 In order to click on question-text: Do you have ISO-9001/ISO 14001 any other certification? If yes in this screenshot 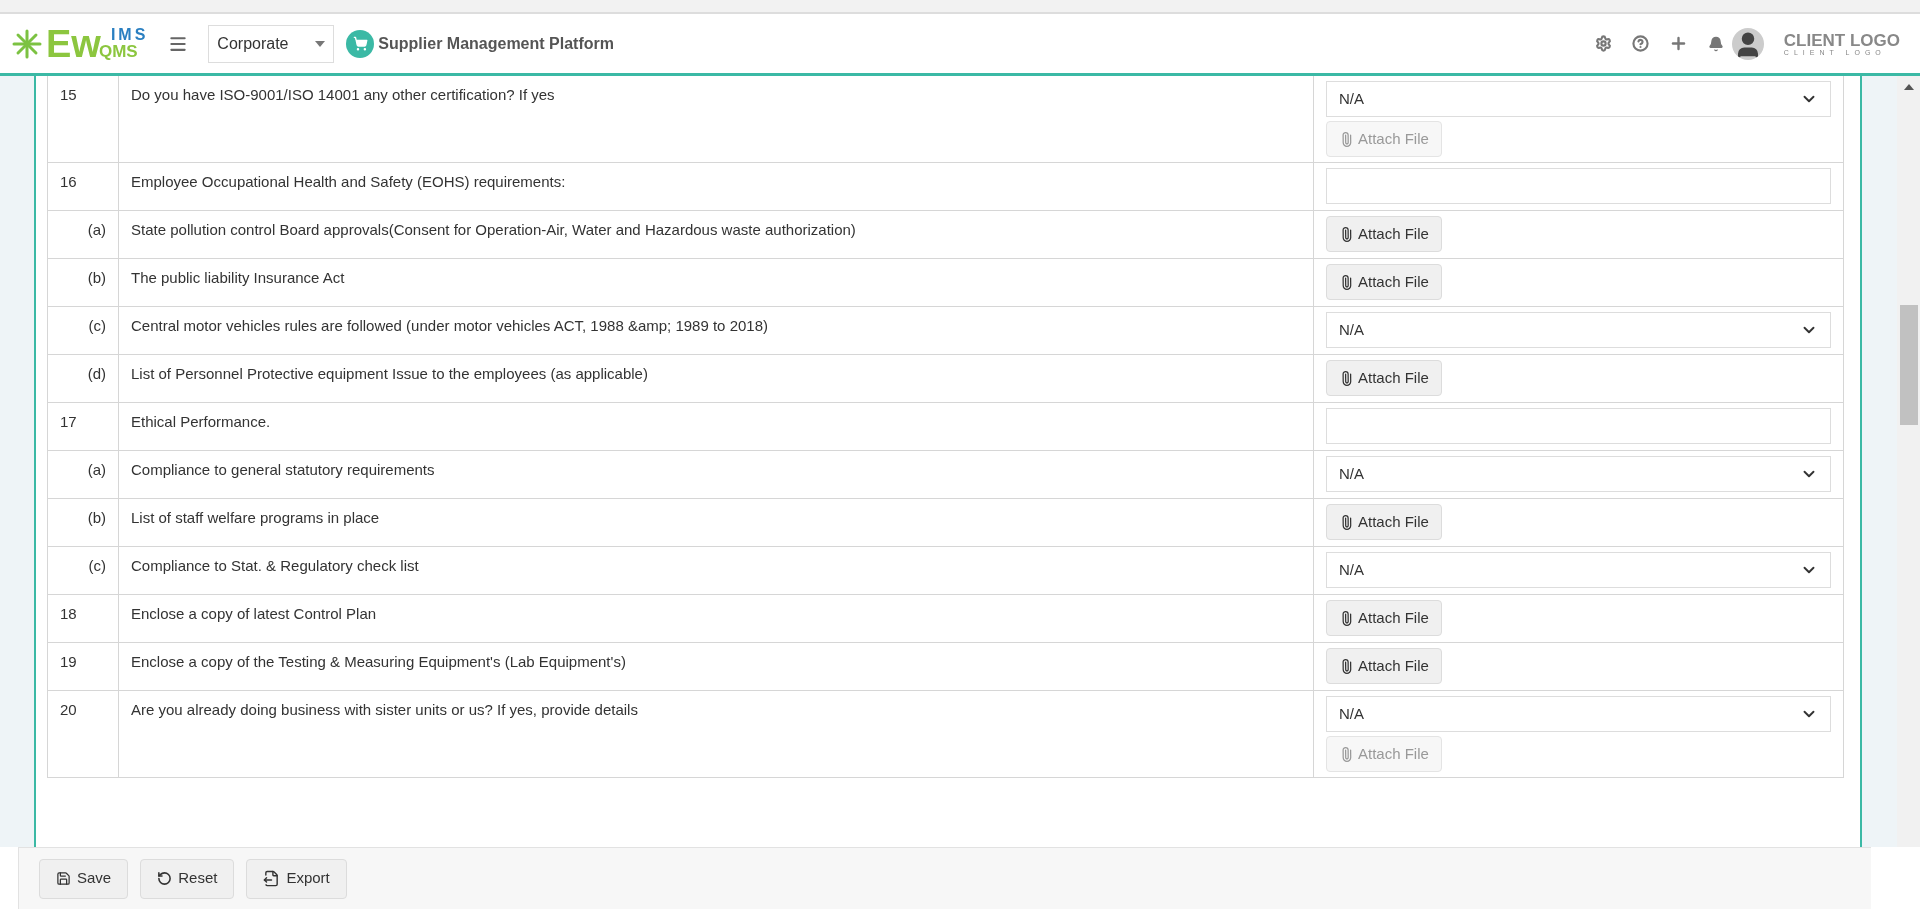, I will do `click(716, 119)`.